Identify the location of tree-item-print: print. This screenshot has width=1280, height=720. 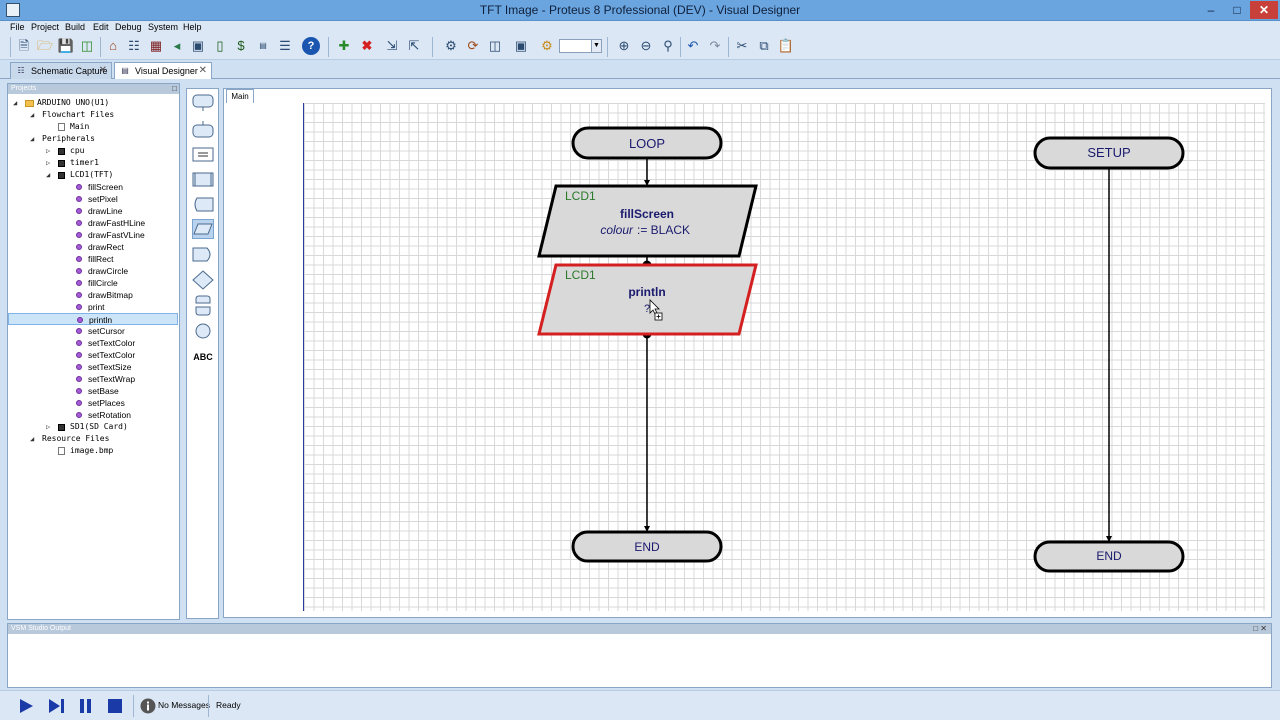
(93, 307).